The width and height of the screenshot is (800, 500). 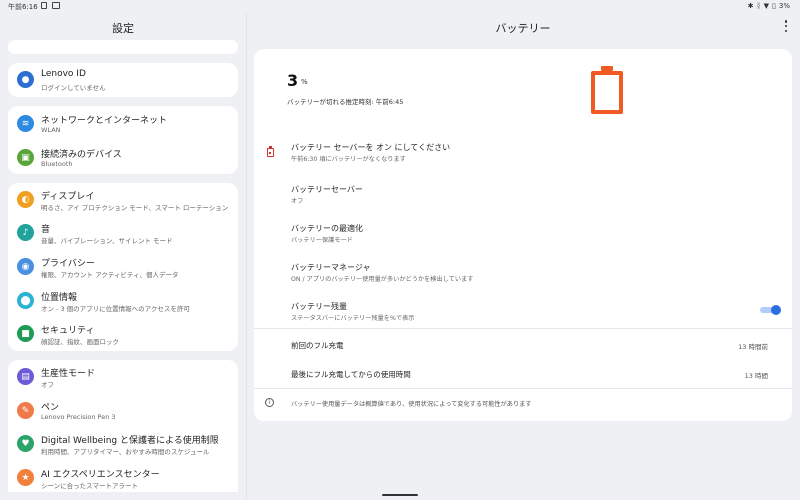 I want to click on settings-item-subtitle: 顔認証、指紋、画面ロック, so click(x=80, y=342).